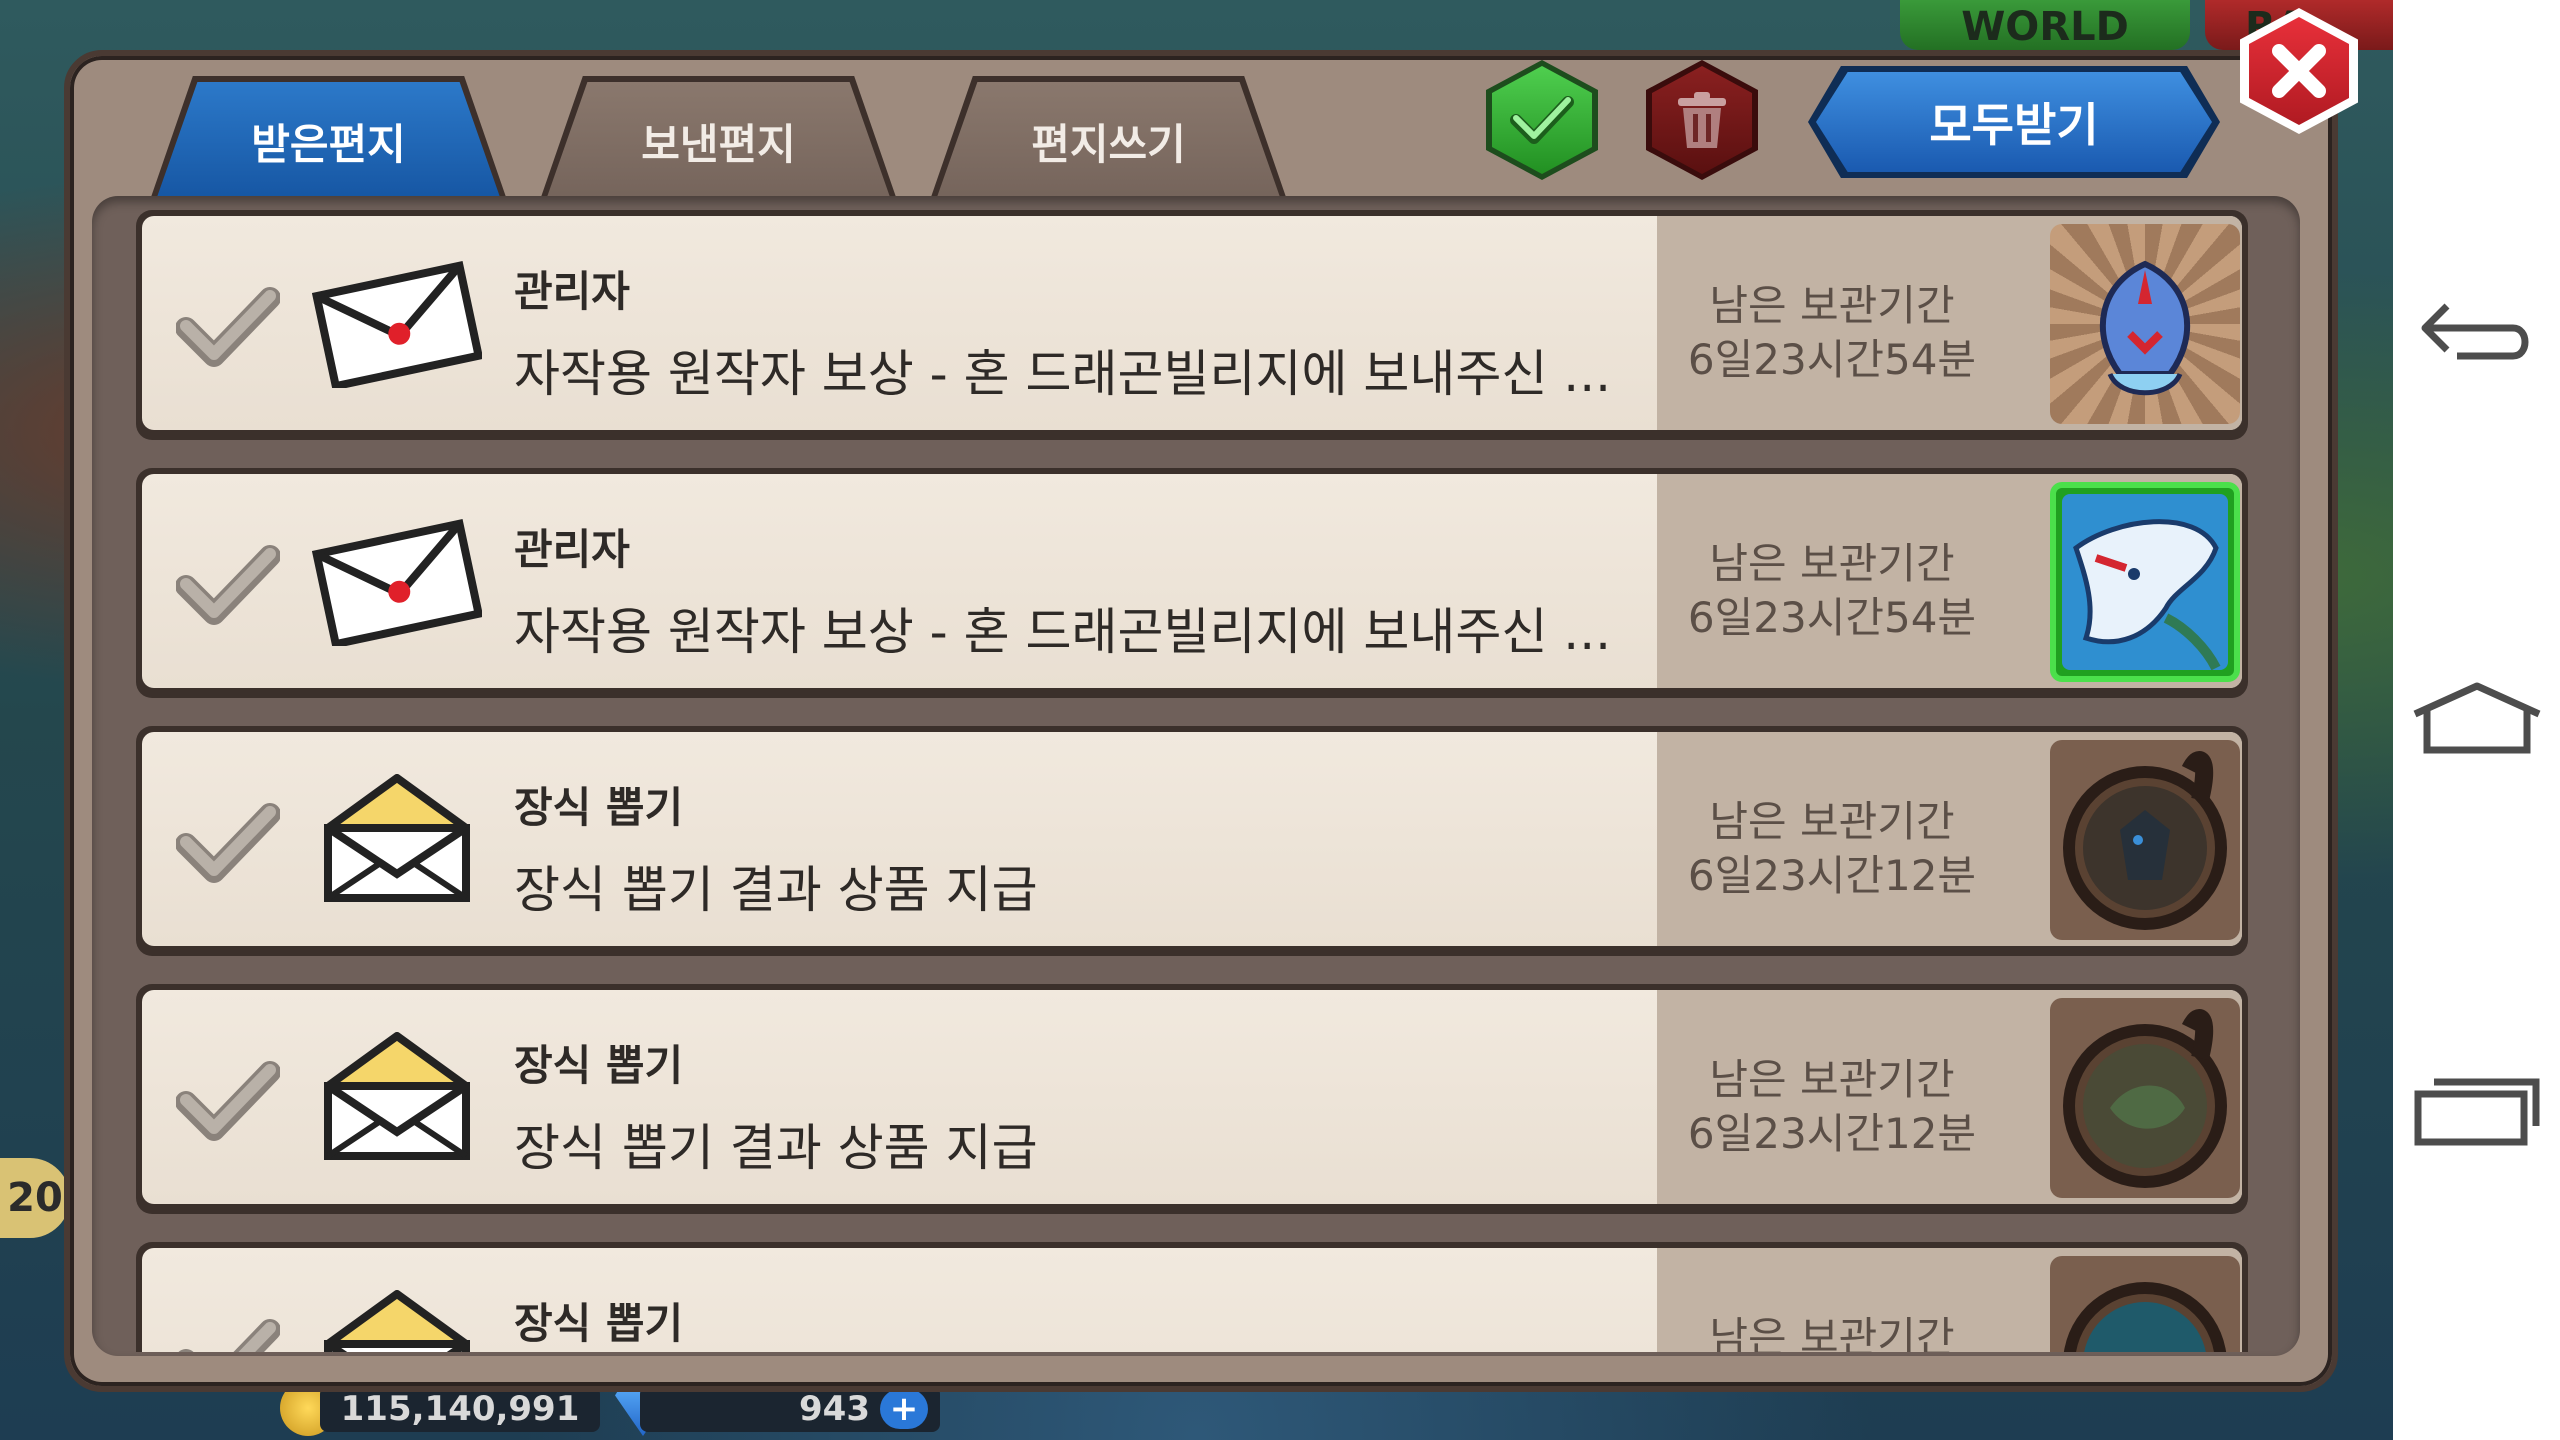 The image size is (2560, 1440). Describe the element at coordinates (2014, 125) in the screenshot. I see `receive-all-label: 모두받기` at that location.